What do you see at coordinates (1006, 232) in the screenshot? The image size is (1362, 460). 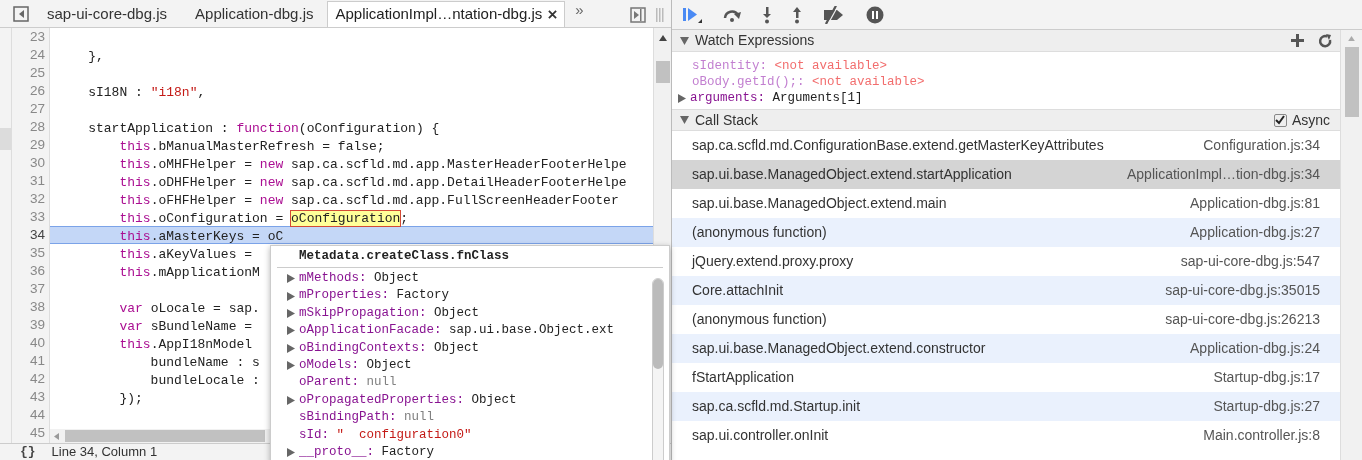 I see `call-frame-row: (anonymous function) Application-dbg.js:27` at bounding box center [1006, 232].